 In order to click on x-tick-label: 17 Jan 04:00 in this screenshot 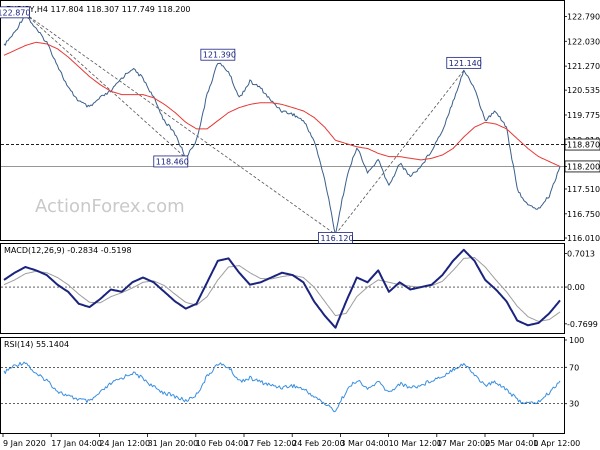, I will do `click(76, 443)`.